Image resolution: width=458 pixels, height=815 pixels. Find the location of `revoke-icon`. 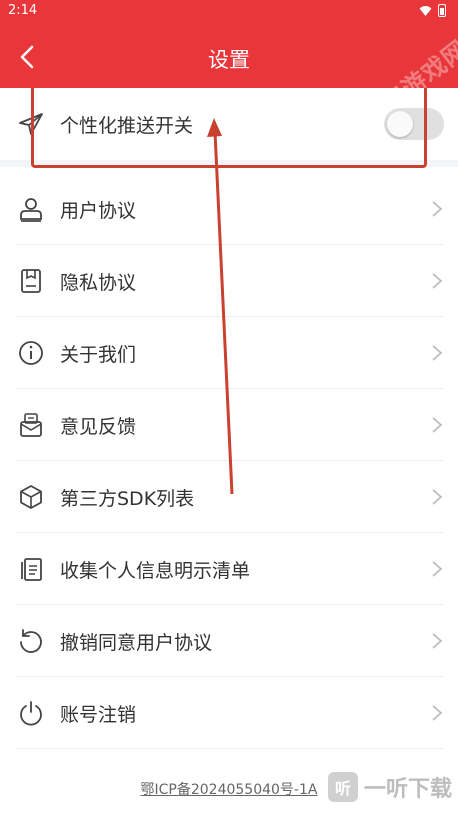

revoke-icon is located at coordinates (31, 641).